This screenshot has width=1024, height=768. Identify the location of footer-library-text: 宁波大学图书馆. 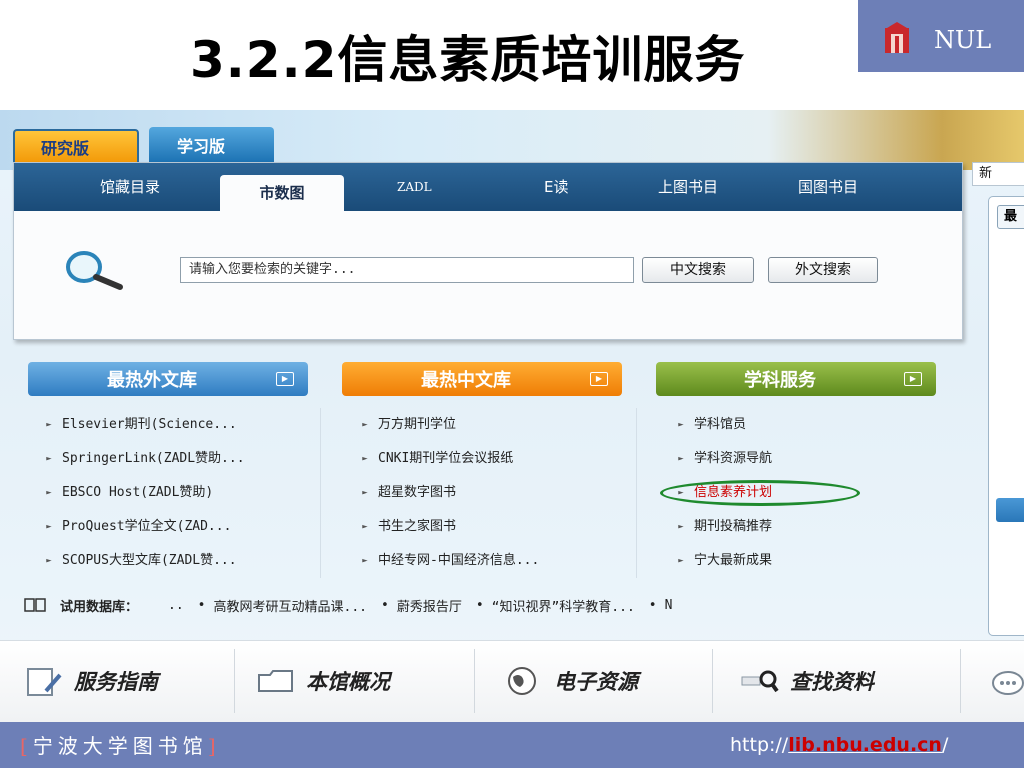
(120, 746).